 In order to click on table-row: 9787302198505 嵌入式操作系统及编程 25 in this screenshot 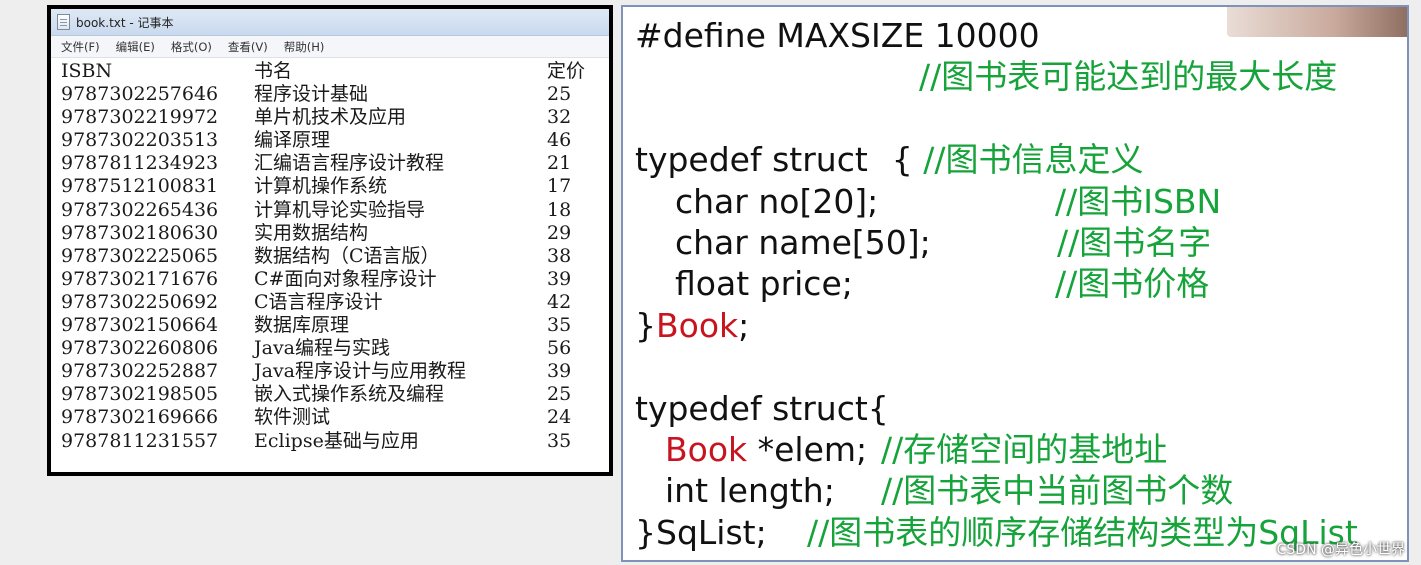, I will do `click(335, 394)`.